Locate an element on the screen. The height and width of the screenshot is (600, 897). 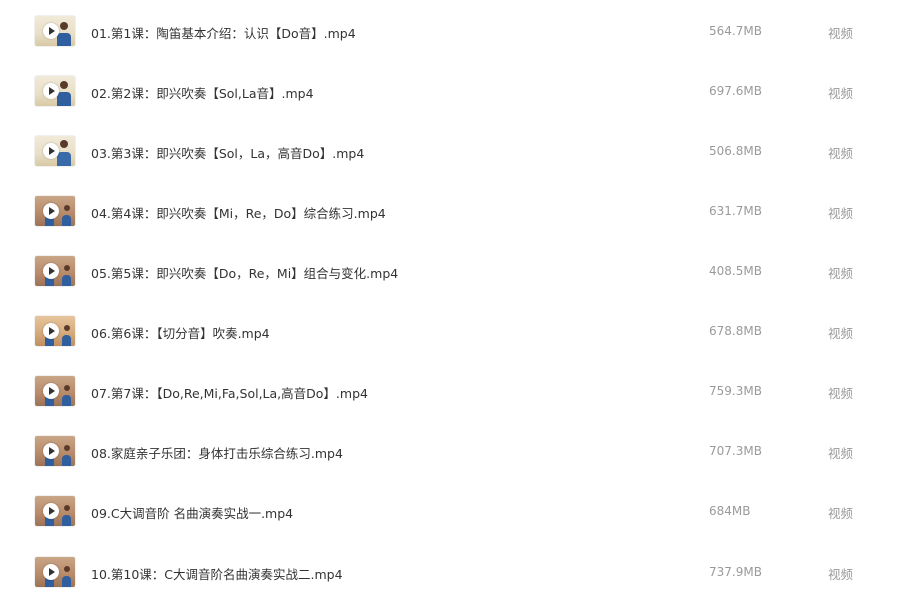
file-size: 684MB is located at coordinates (730, 511).